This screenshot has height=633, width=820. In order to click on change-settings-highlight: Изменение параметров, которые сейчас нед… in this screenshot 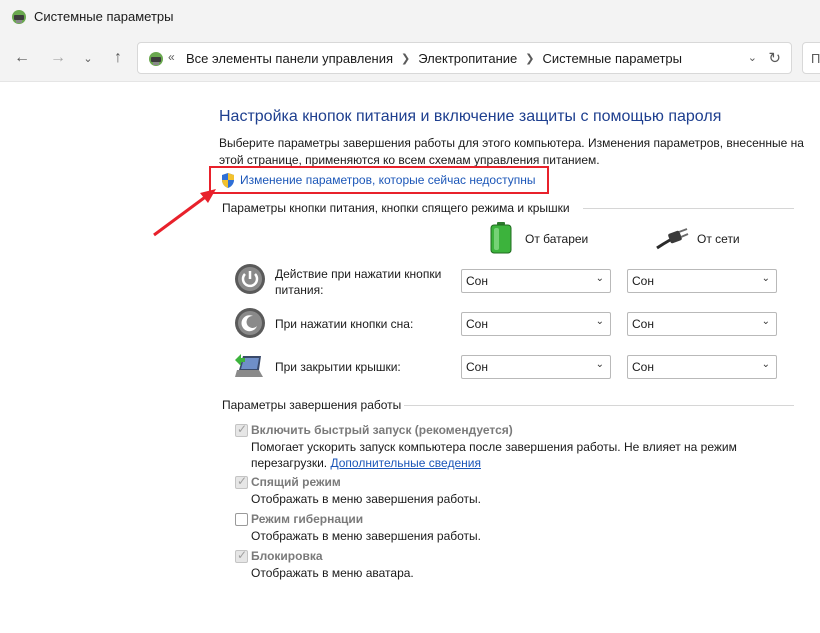, I will do `click(379, 180)`.